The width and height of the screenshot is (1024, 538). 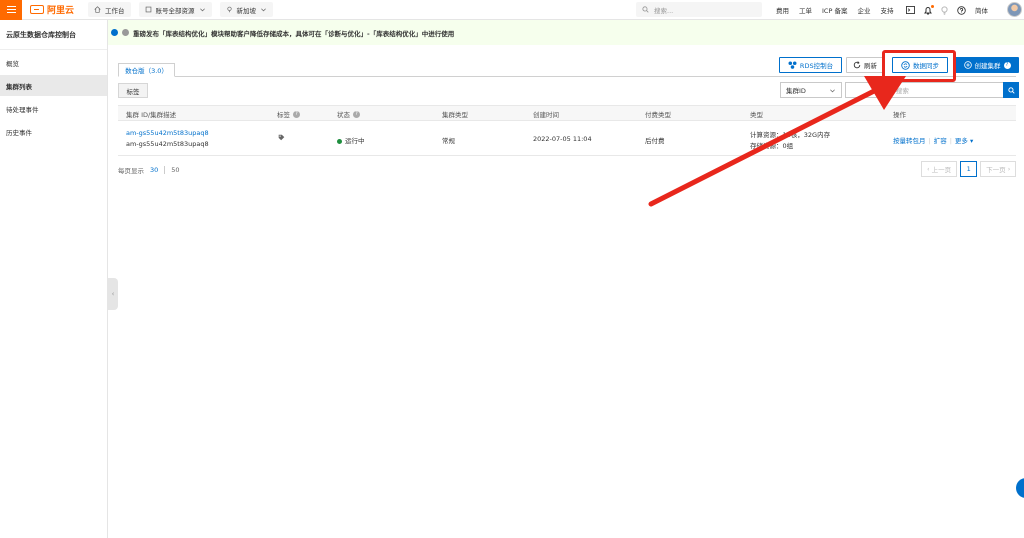 I want to click on page-size-30: 30, so click(x=154, y=170).